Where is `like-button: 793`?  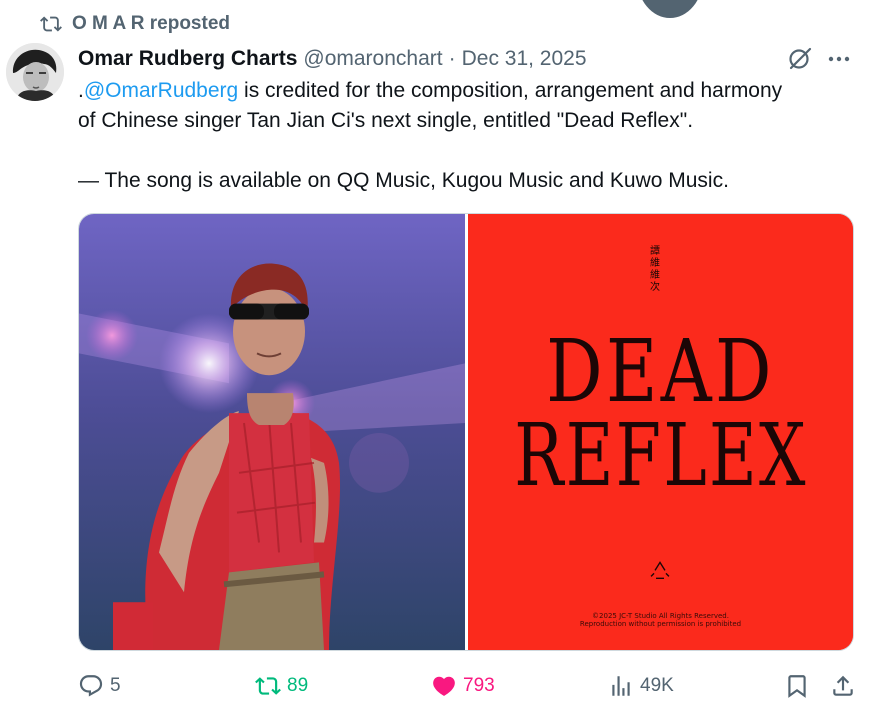
like-button: 793 is located at coordinates (463, 686).